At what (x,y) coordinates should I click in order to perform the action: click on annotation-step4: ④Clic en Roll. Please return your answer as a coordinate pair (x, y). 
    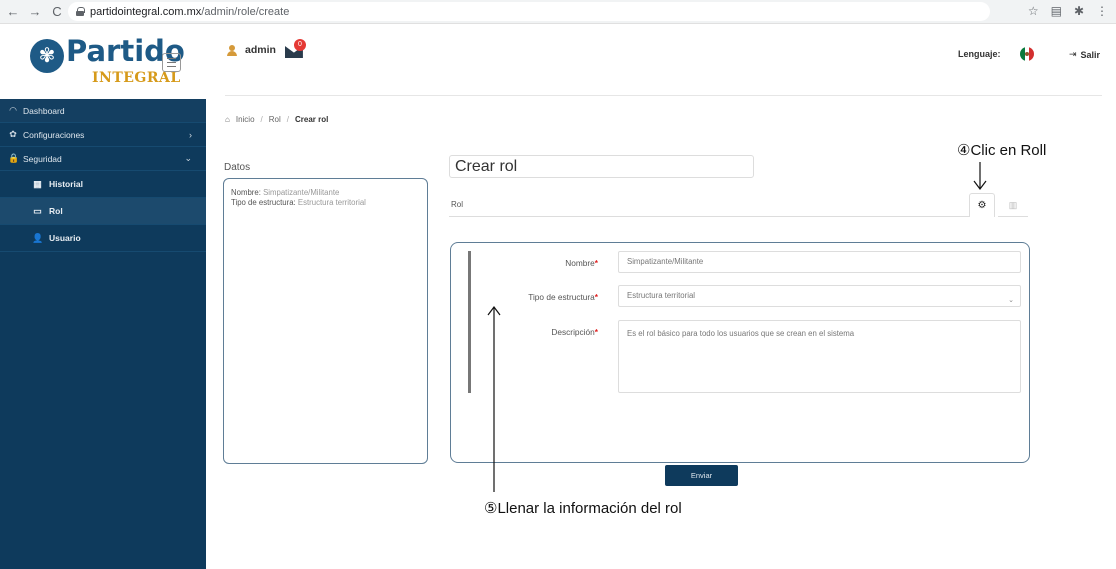
    Looking at the image, I should click on (1002, 150).